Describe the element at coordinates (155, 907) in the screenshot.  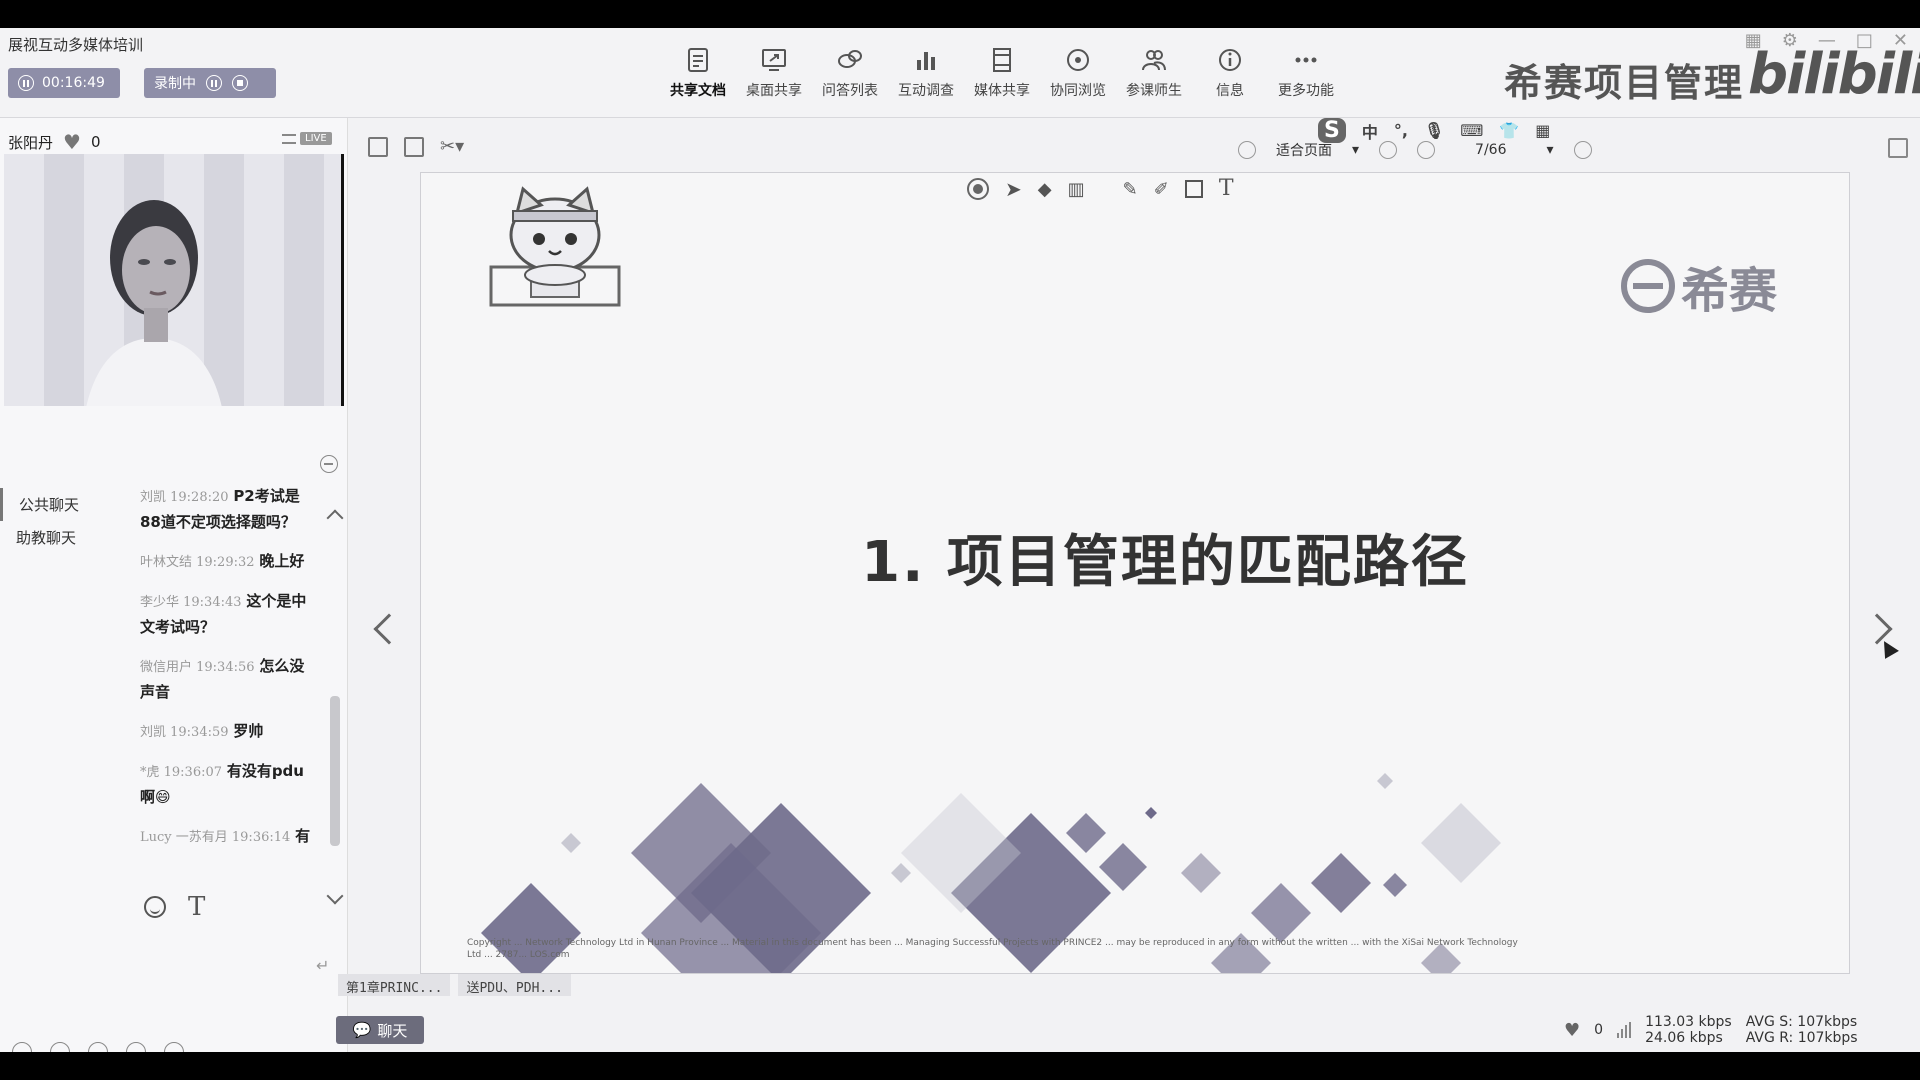
I see `emoji-icon` at that location.